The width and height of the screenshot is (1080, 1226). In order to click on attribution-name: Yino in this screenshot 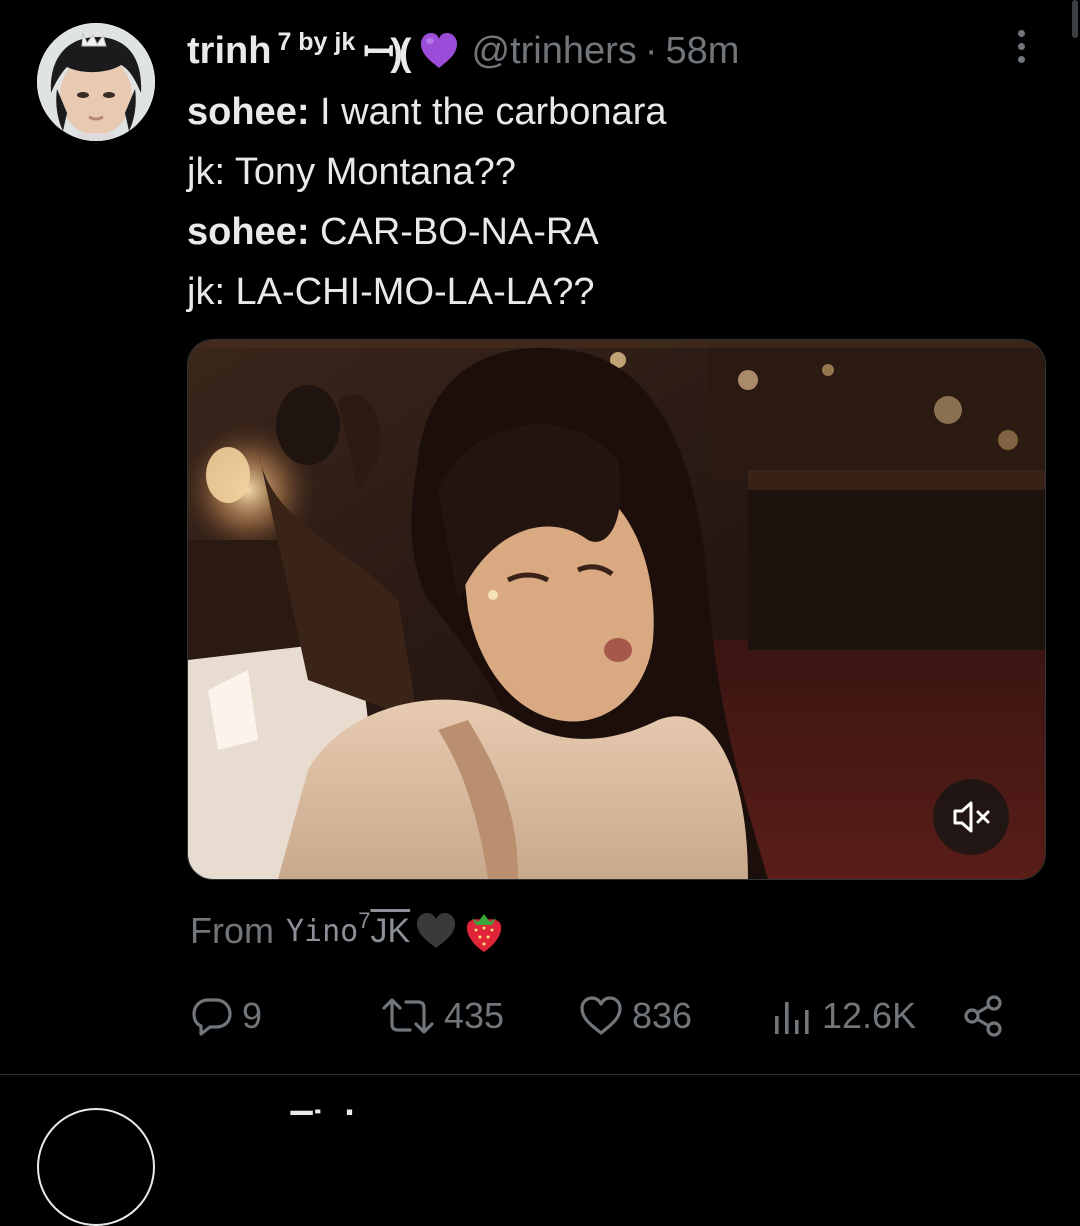, I will do `click(322, 931)`.